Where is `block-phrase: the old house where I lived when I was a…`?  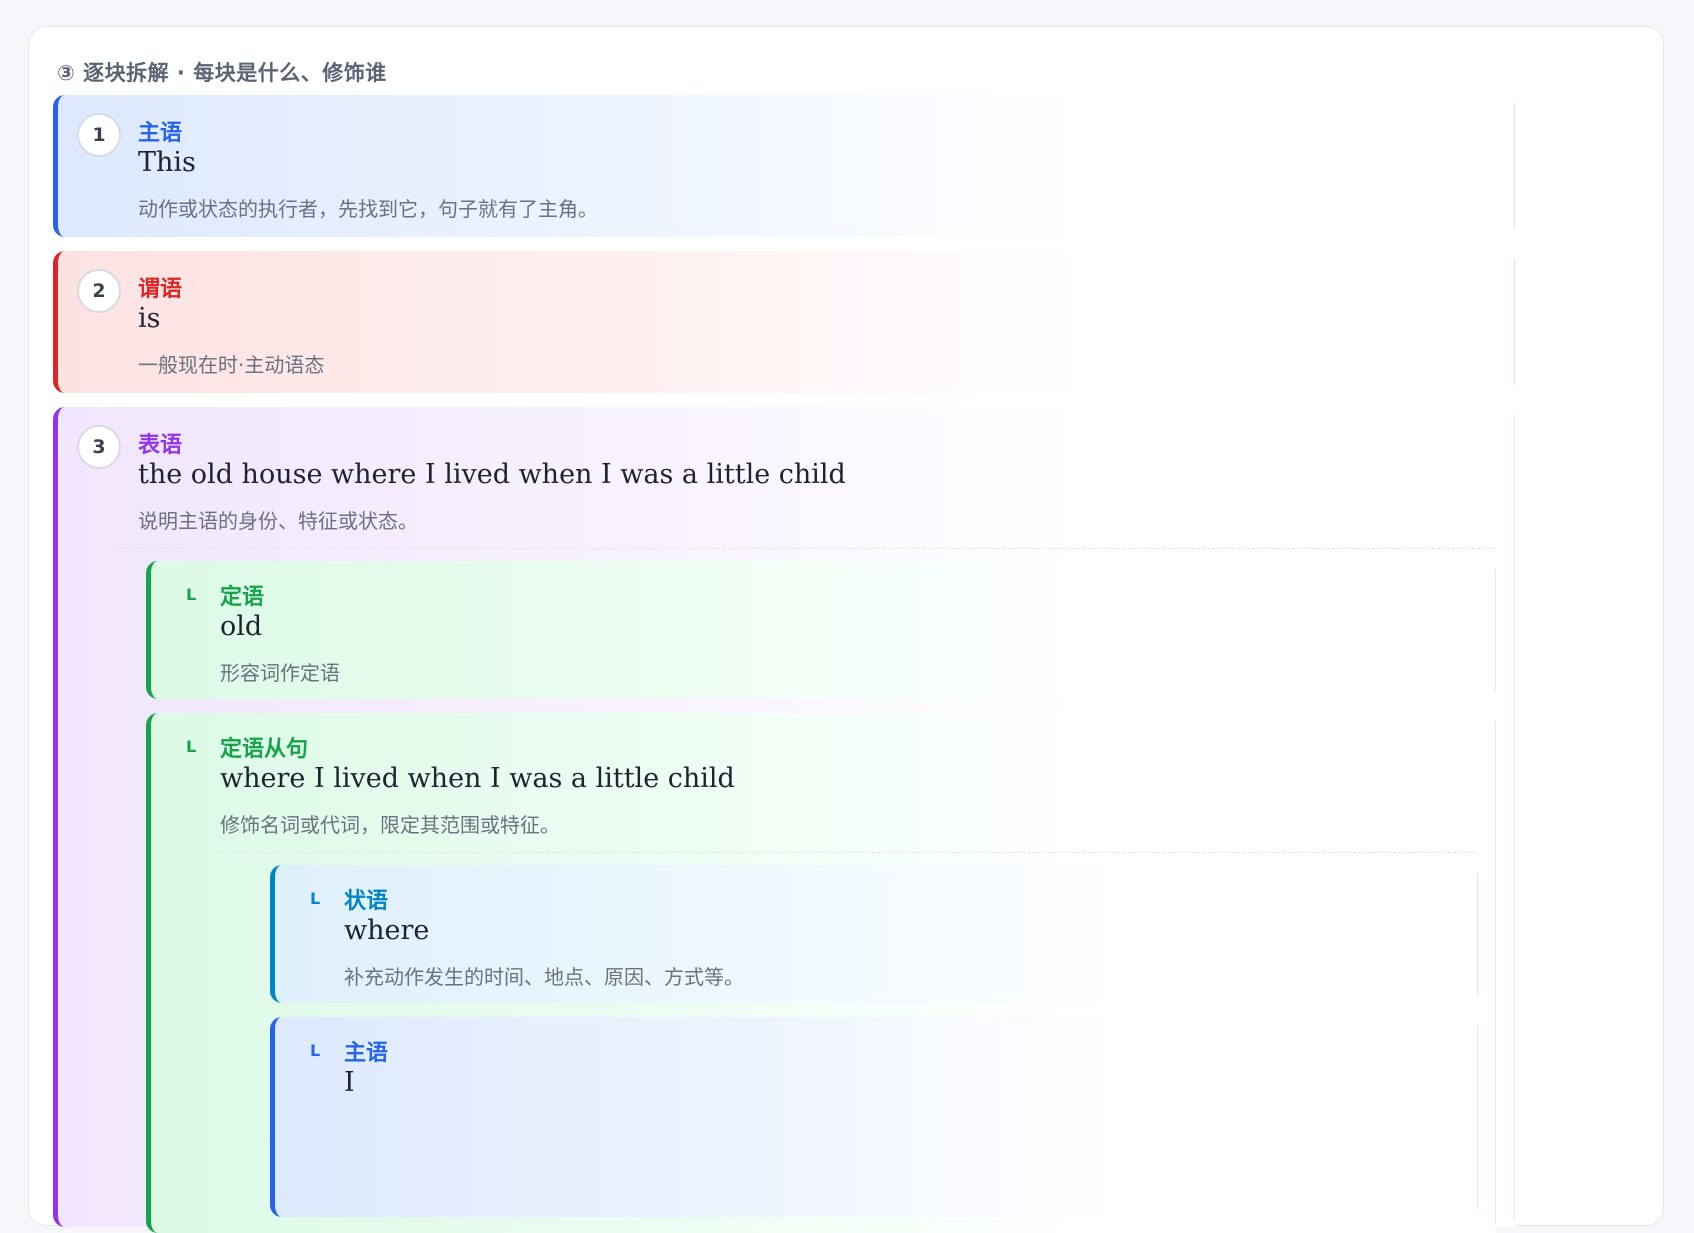 block-phrase: the old house where I lived when I was a… is located at coordinates (492, 474).